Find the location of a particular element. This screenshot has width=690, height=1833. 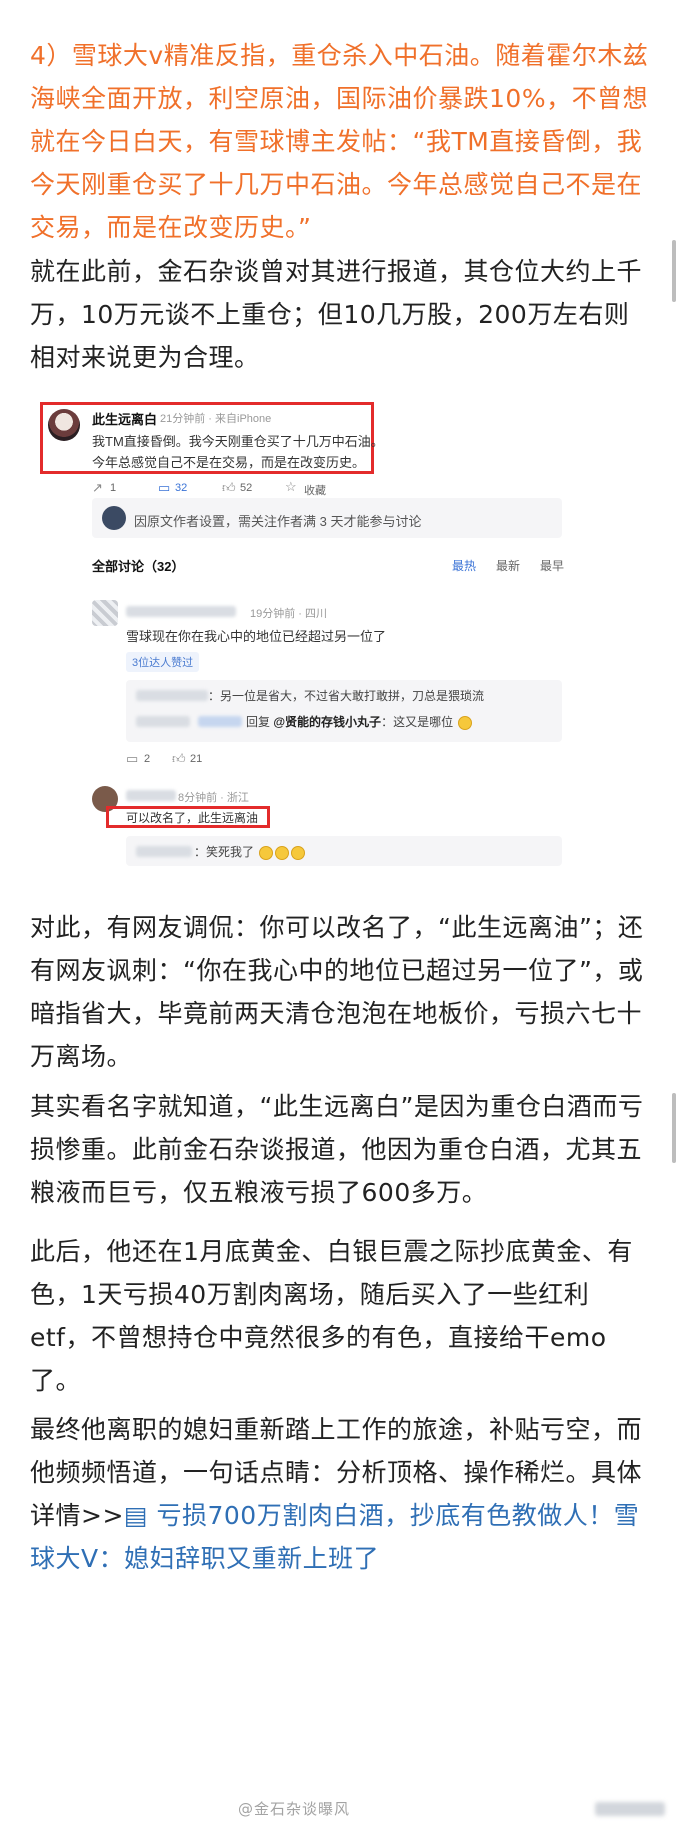

notice-avatar is located at coordinates (114, 518).